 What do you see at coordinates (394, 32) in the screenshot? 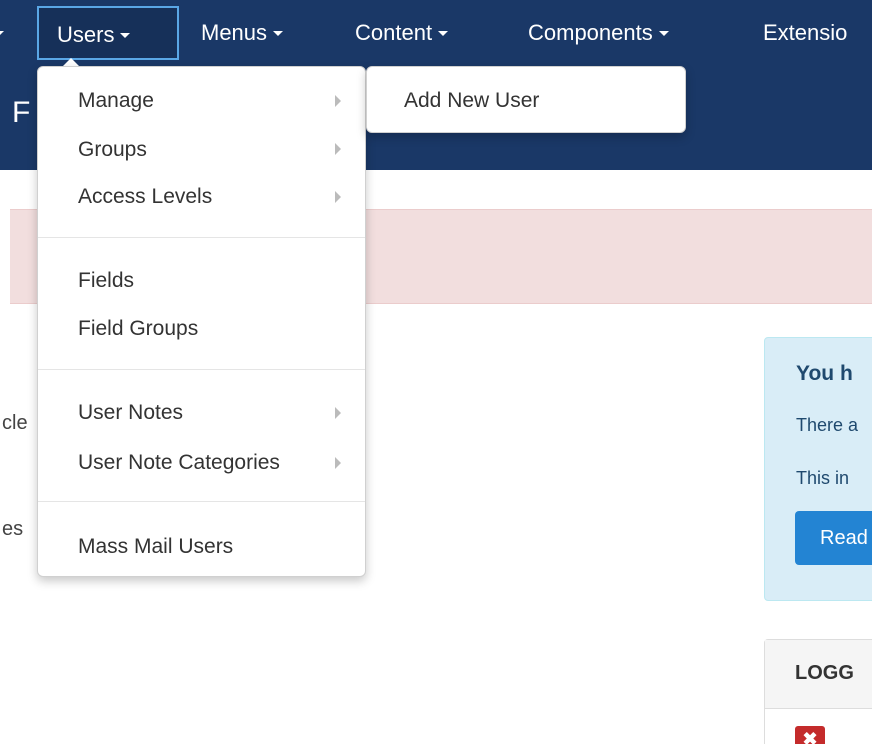
I see `nav-content-label: Content` at bounding box center [394, 32].